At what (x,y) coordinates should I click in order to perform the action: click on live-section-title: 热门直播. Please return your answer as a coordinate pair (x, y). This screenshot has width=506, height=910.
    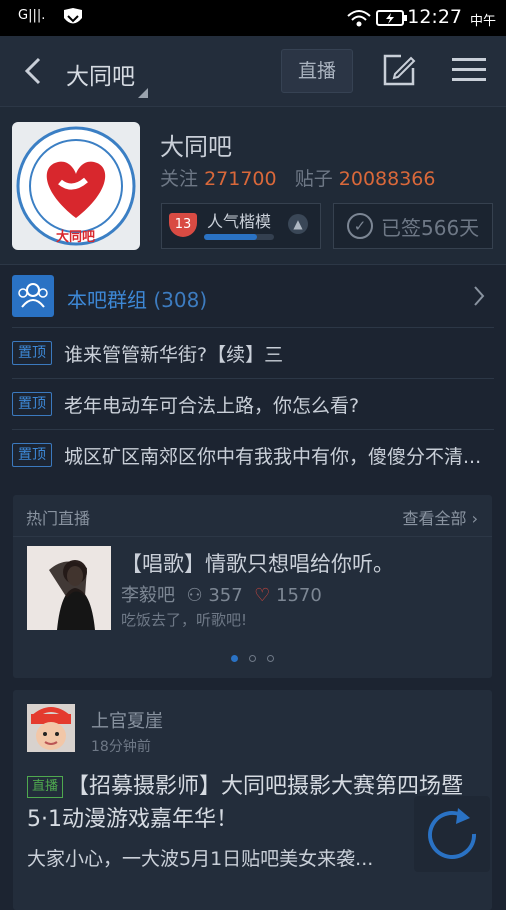
    Looking at the image, I should click on (58, 518).